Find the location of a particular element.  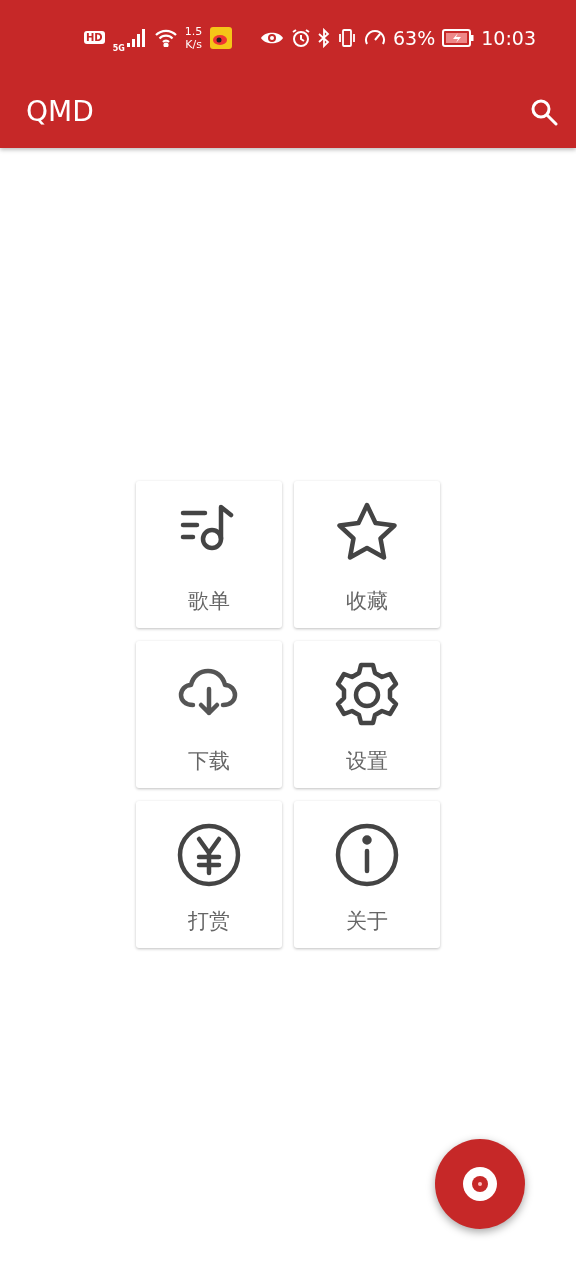

vibrate-icon is located at coordinates (347, 37).